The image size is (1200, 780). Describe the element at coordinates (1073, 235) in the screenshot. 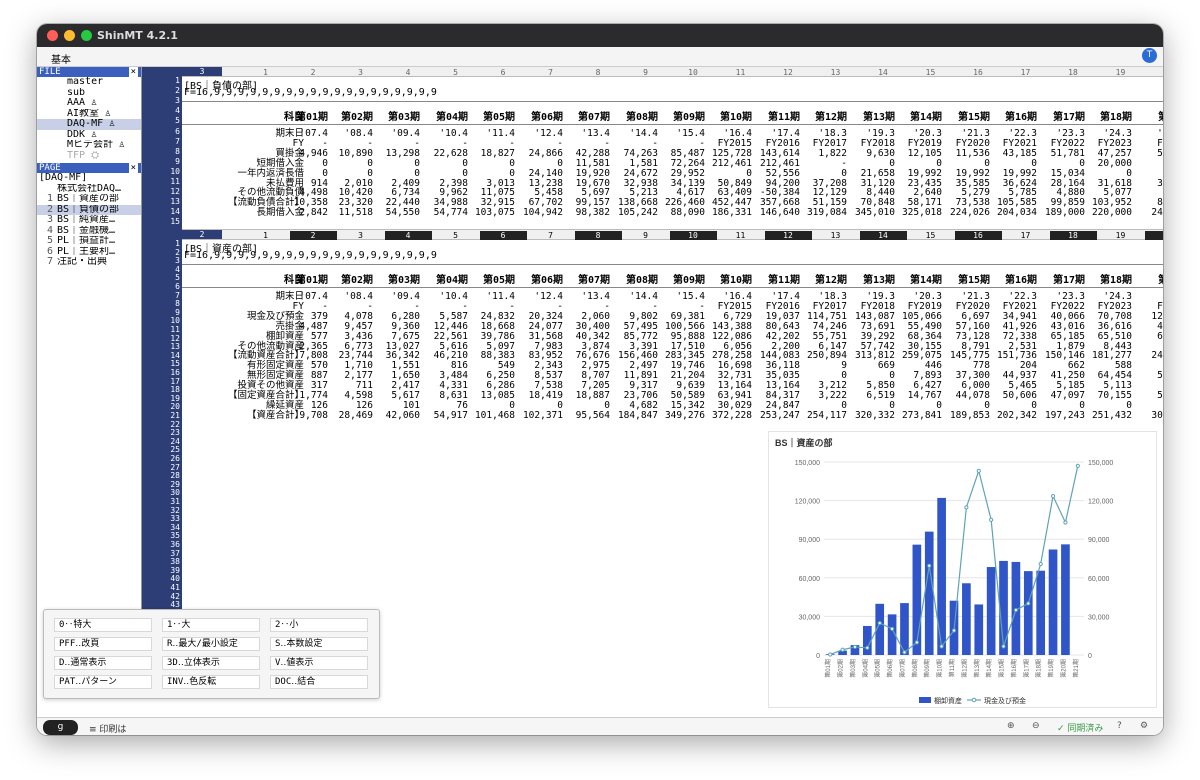

I see `column-header-cell: 18` at that location.